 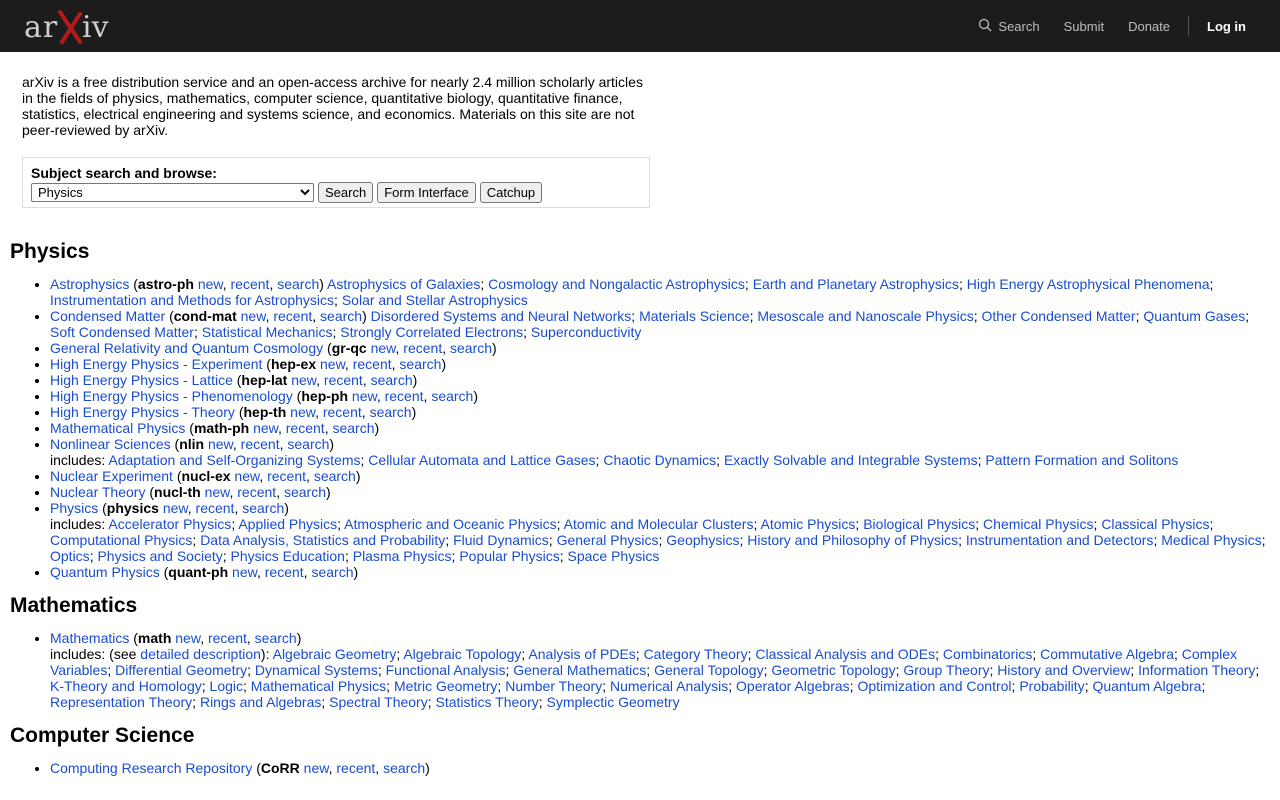 What do you see at coordinates (346, 192) in the screenshot?
I see `search-button: Search` at bounding box center [346, 192].